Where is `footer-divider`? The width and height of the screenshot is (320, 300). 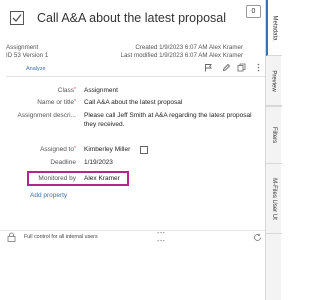
footer-divider is located at coordinates (132, 230).